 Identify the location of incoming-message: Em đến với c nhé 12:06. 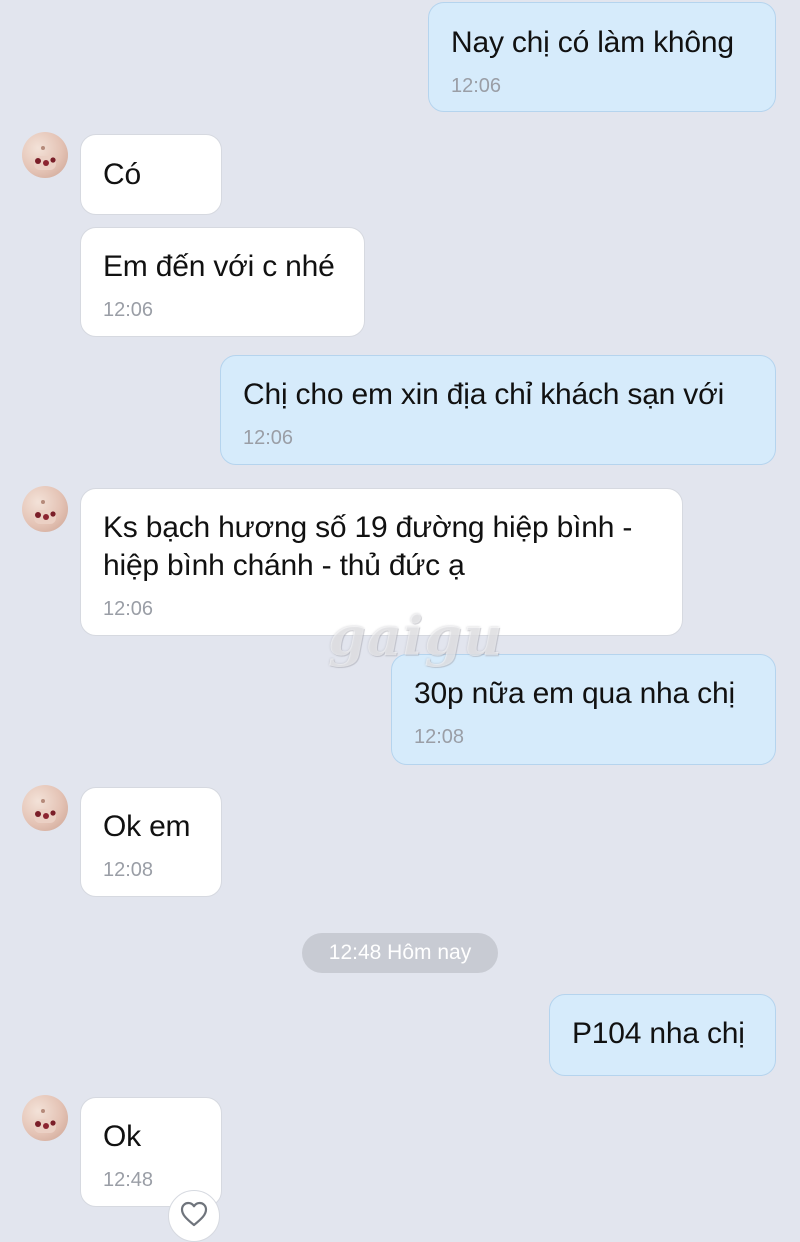
(222, 282).